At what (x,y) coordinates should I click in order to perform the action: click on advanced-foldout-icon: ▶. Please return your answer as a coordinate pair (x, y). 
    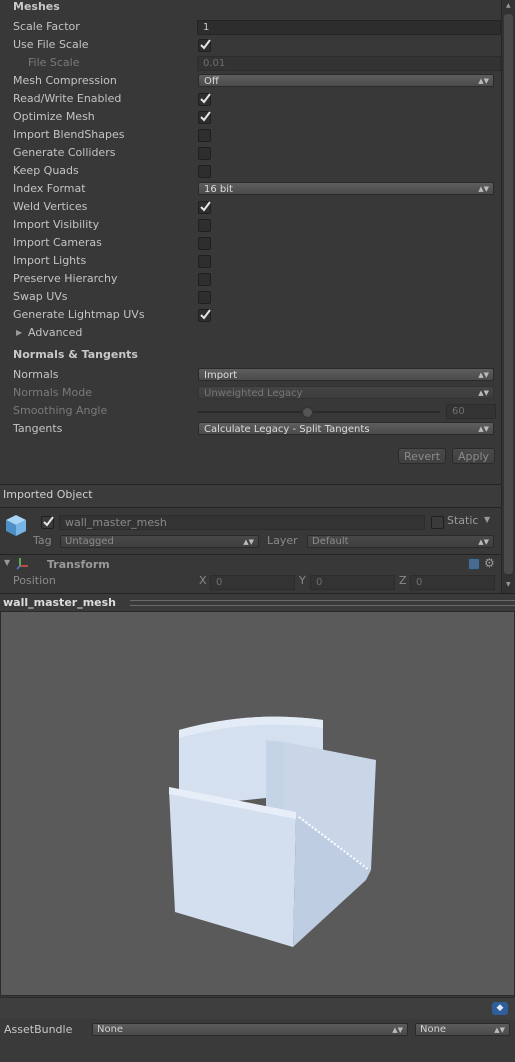
    Looking at the image, I should click on (19, 333).